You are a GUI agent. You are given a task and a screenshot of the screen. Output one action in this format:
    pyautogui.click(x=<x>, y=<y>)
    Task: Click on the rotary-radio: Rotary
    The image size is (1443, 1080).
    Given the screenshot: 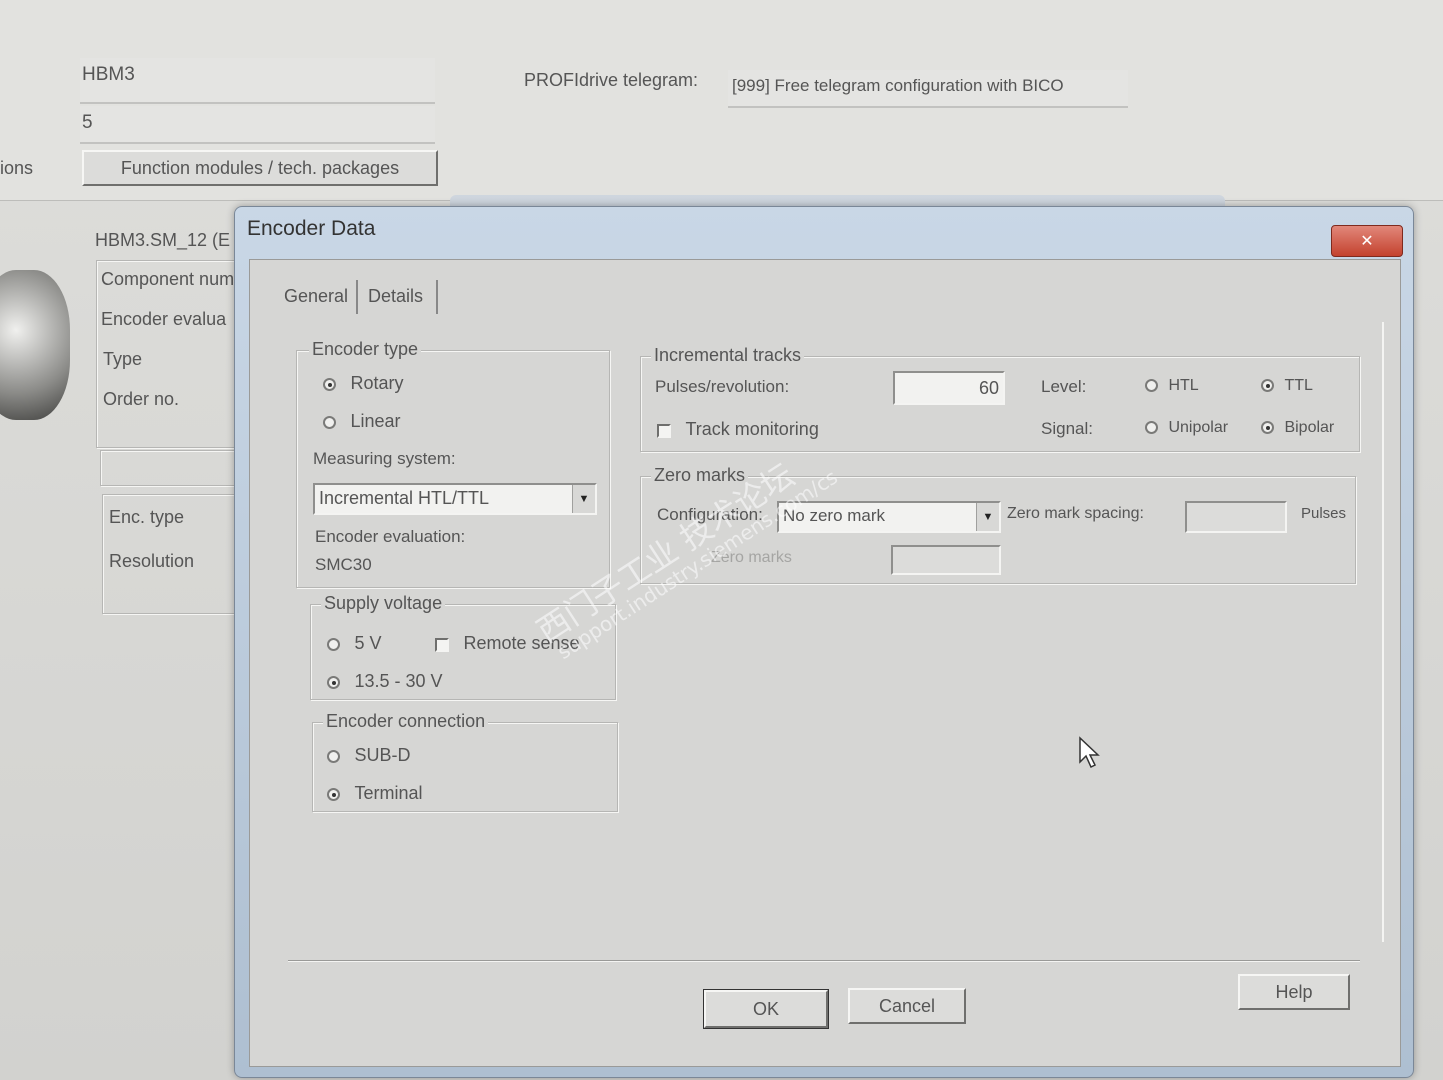 What is the action you would take?
    pyautogui.click(x=363, y=383)
    